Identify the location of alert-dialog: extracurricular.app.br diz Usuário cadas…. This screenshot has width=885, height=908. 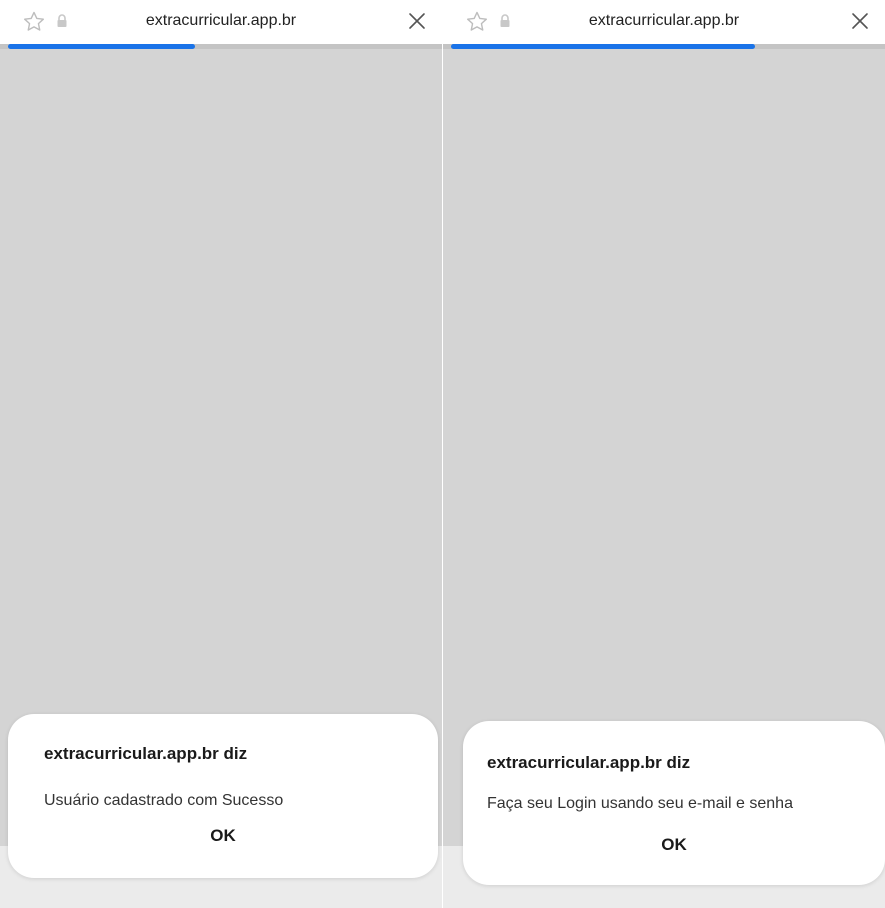
(223, 796).